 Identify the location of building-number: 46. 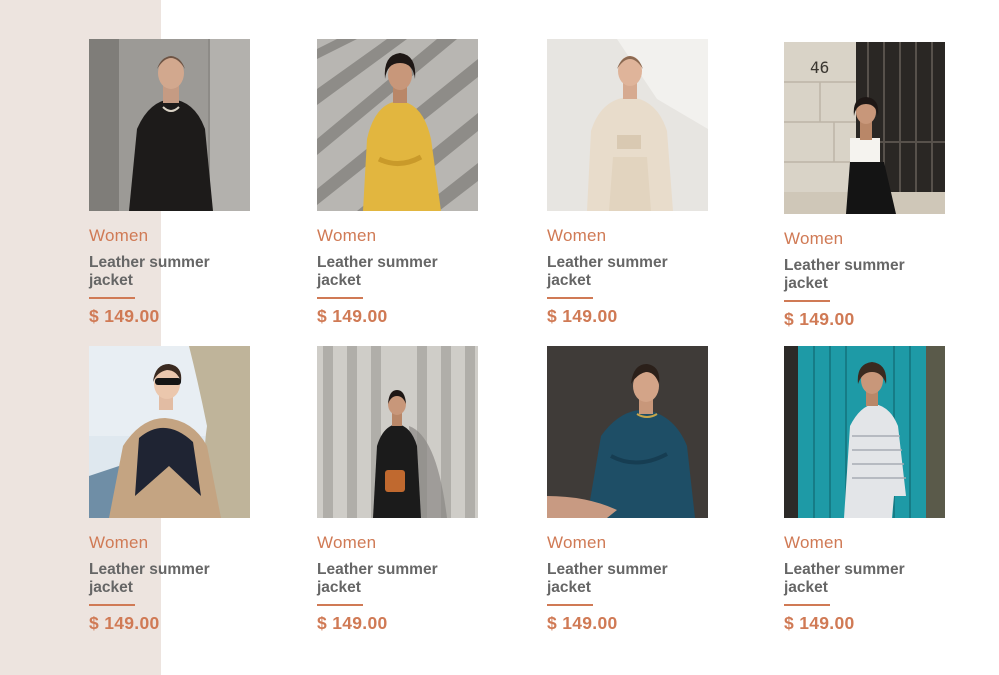
(819, 67).